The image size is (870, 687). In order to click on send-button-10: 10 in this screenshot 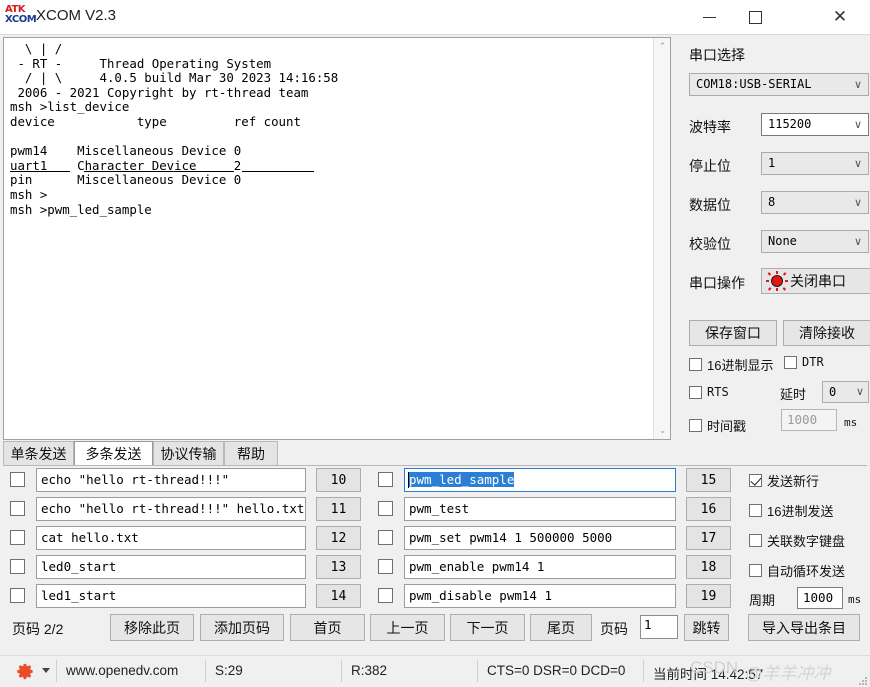, I will do `click(338, 480)`.